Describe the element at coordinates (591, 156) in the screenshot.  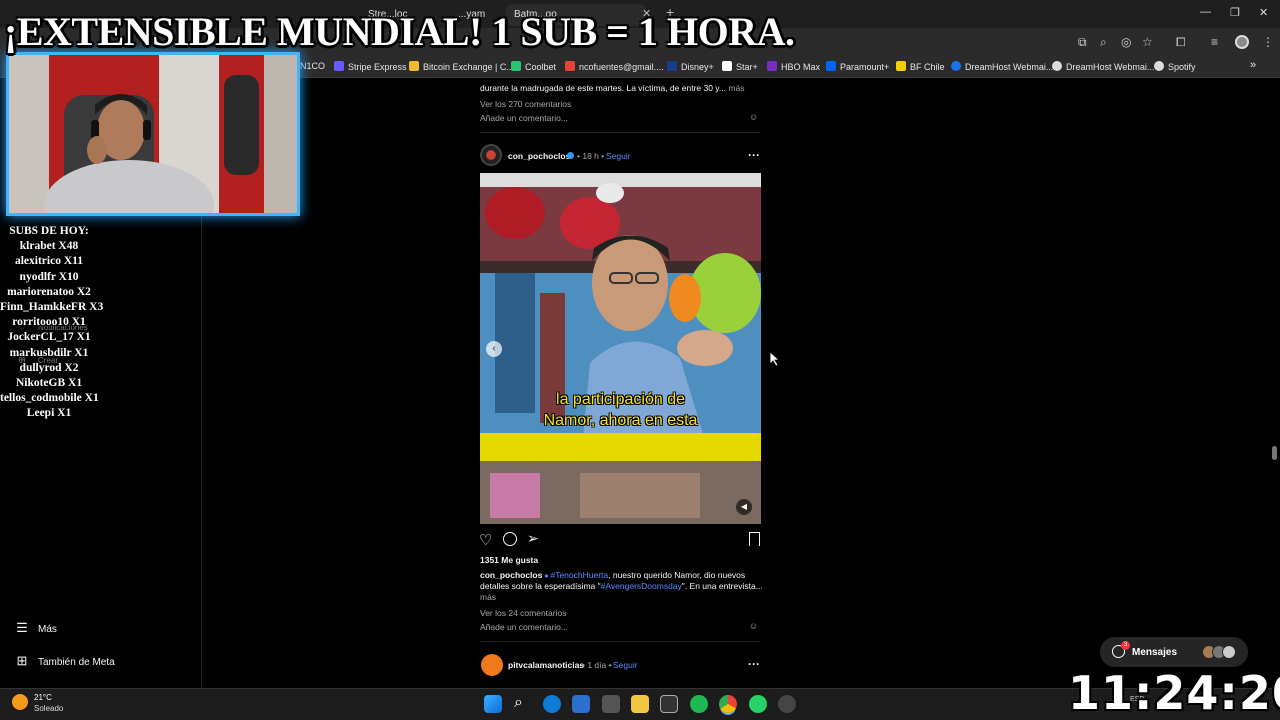
I see `post-time: • 18 h •` at that location.